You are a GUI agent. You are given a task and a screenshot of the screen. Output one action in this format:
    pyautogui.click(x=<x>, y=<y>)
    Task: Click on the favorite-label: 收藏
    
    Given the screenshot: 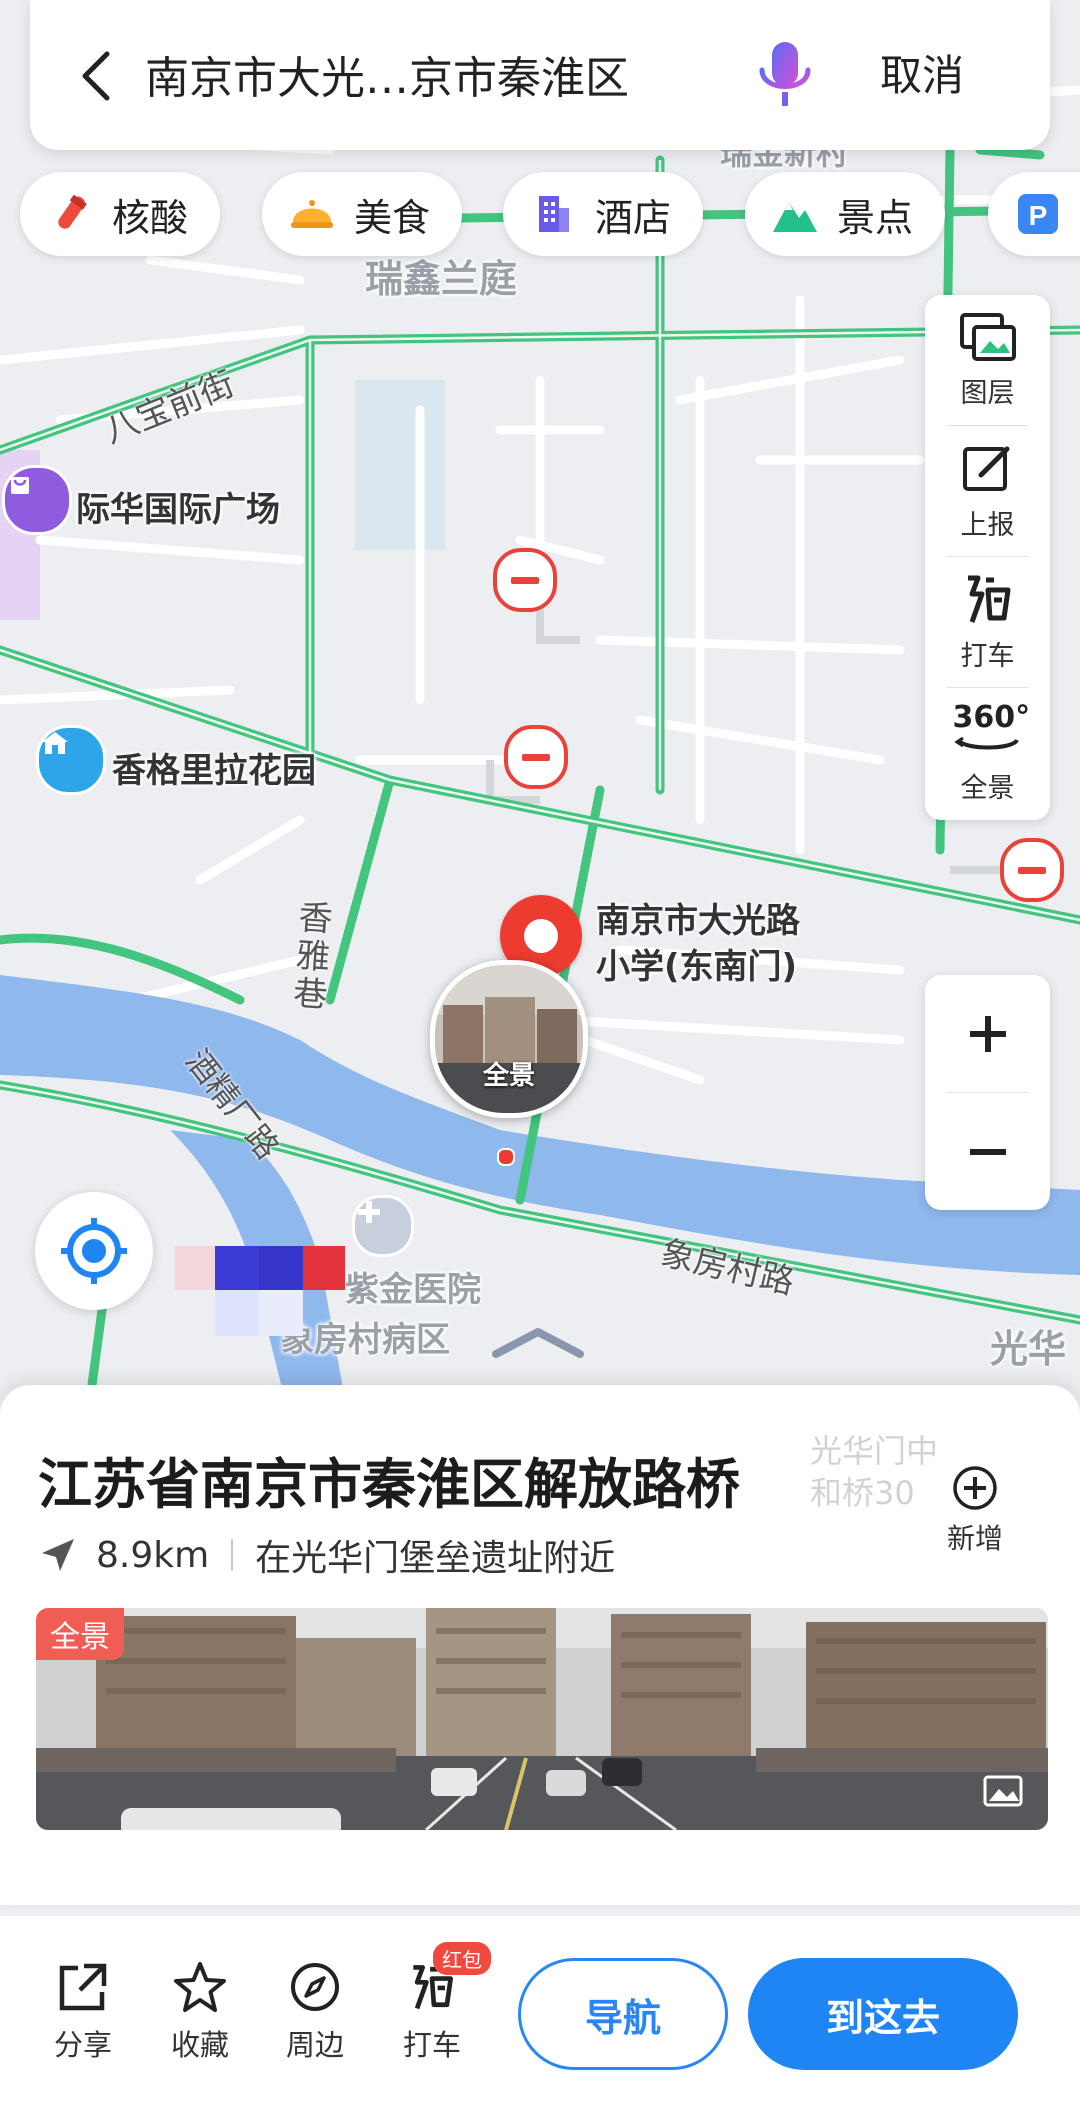 What is the action you would take?
    pyautogui.click(x=199, y=2045)
    